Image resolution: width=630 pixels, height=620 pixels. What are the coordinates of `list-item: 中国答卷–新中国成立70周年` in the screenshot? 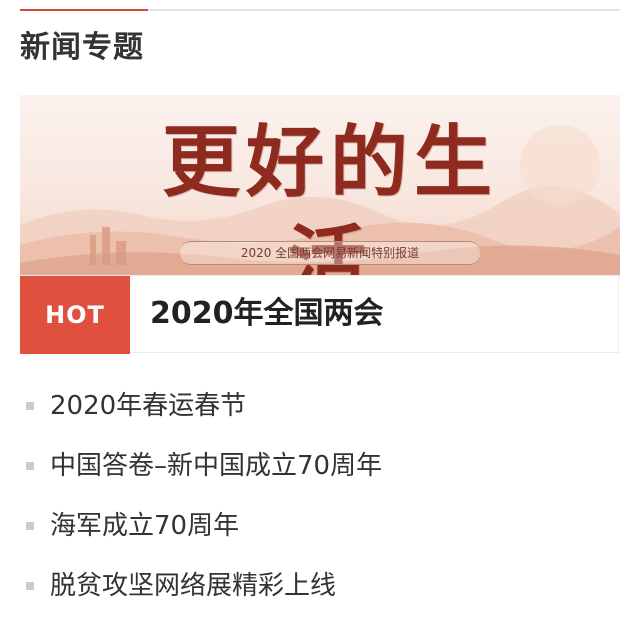 It's located at (320, 466).